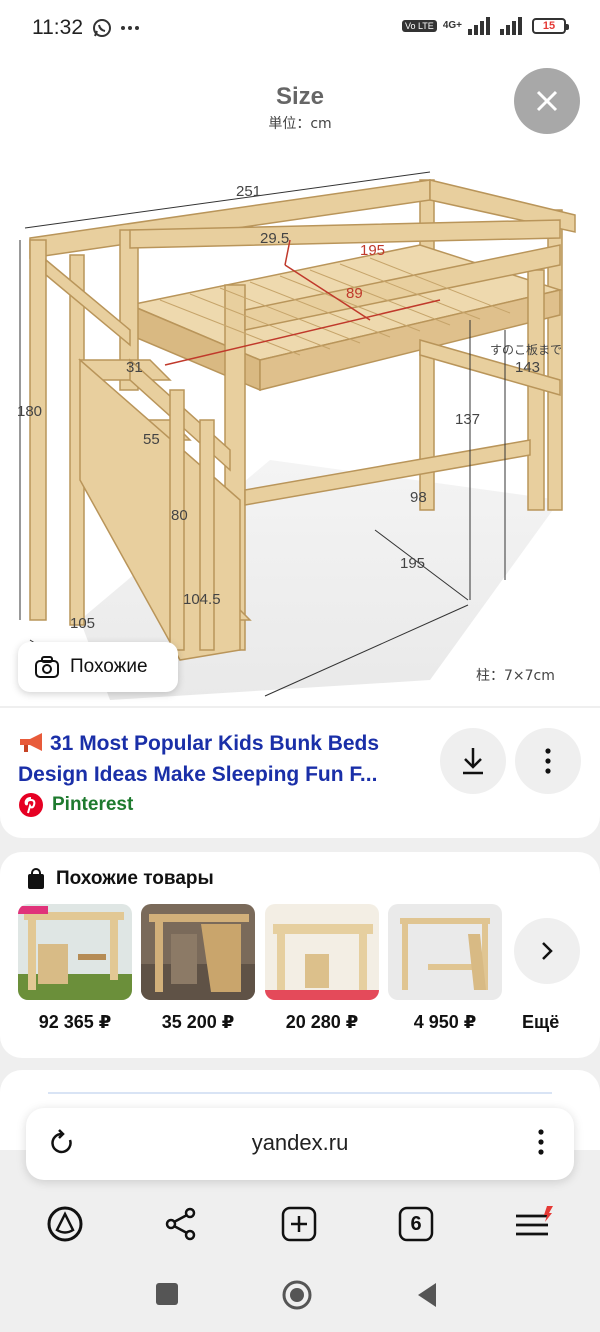  Describe the element at coordinates (179, 515) in the screenshot. I see `dim-step3: 80` at that location.